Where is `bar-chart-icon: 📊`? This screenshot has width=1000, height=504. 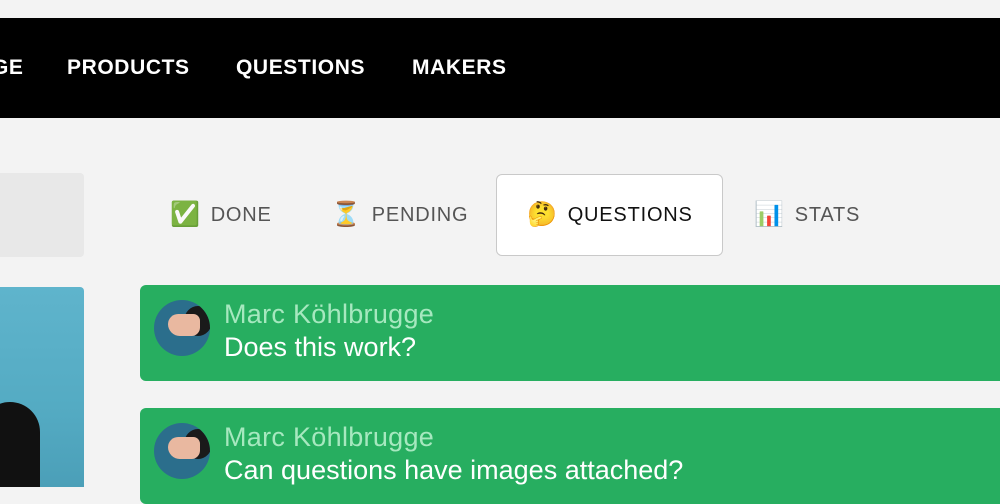
bar-chart-icon: 📊 is located at coordinates (769, 214).